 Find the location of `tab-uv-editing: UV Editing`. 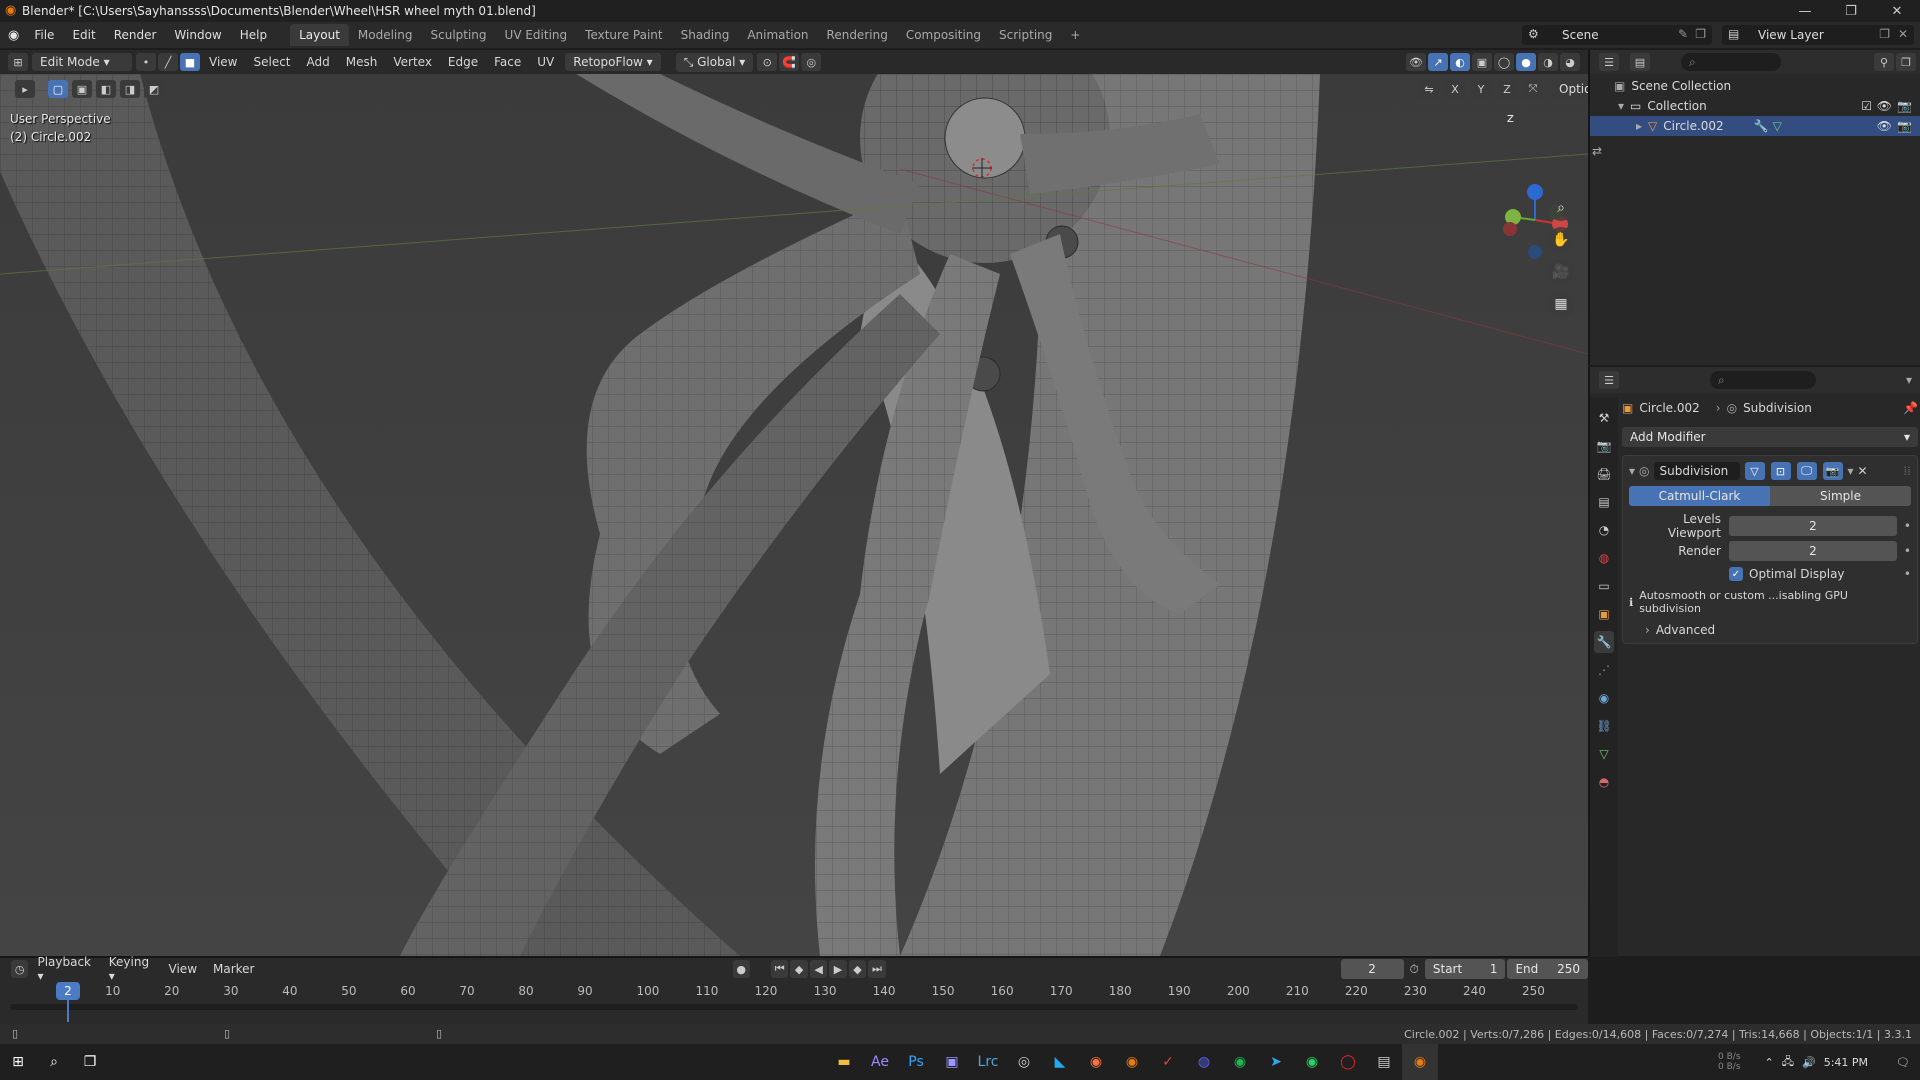

tab-uv-editing: UV Editing is located at coordinates (536, 35).